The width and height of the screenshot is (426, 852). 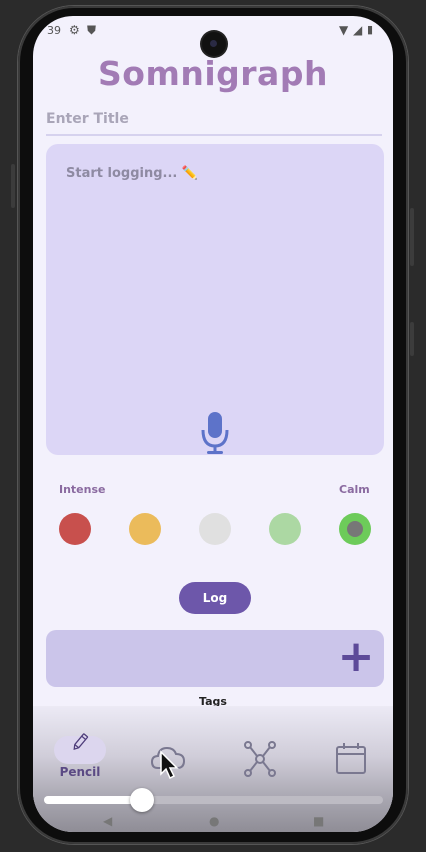 I want to click on app-title: Somnigraph, so click(x=213, y=73).